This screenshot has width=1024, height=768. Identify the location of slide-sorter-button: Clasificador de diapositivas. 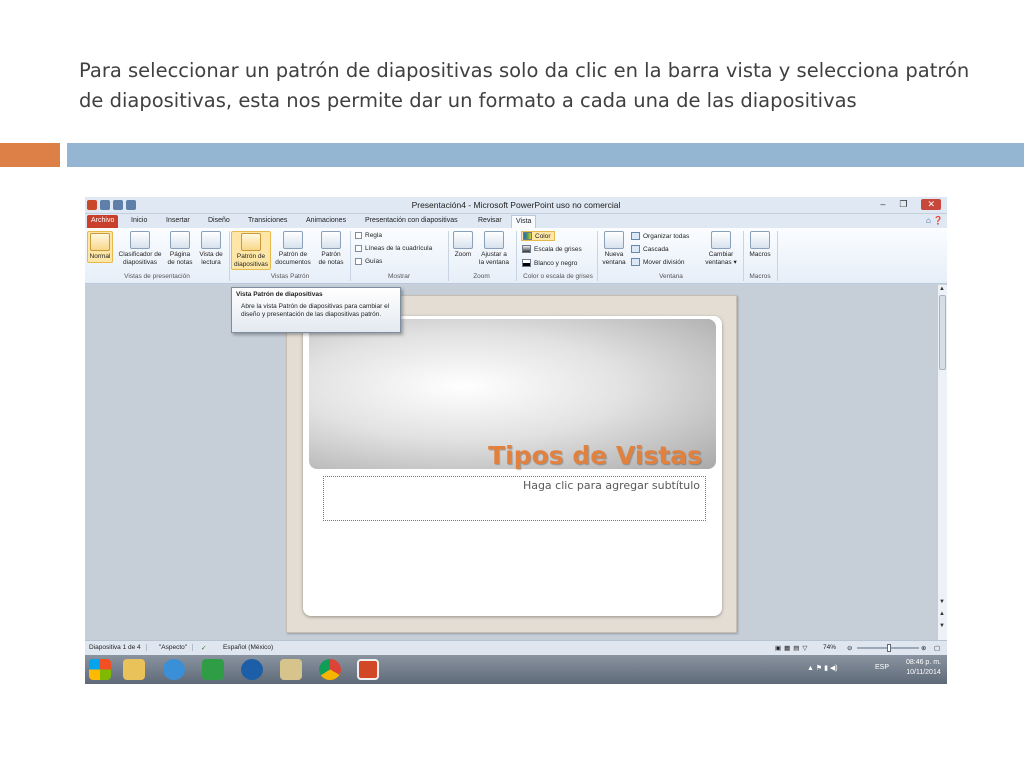
(140, 248).